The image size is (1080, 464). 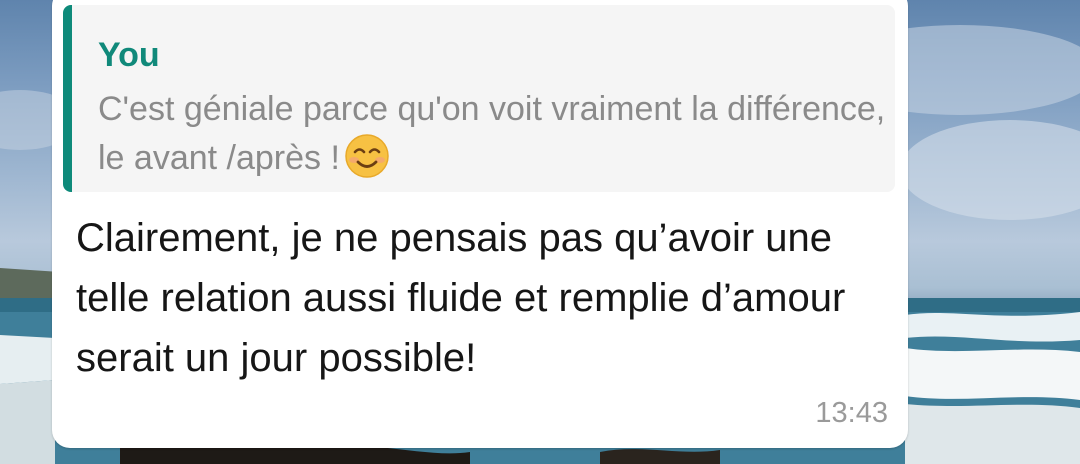 I want to click on smiling-face-with-smiling-eyes-icon, so click(x=367, y=162).